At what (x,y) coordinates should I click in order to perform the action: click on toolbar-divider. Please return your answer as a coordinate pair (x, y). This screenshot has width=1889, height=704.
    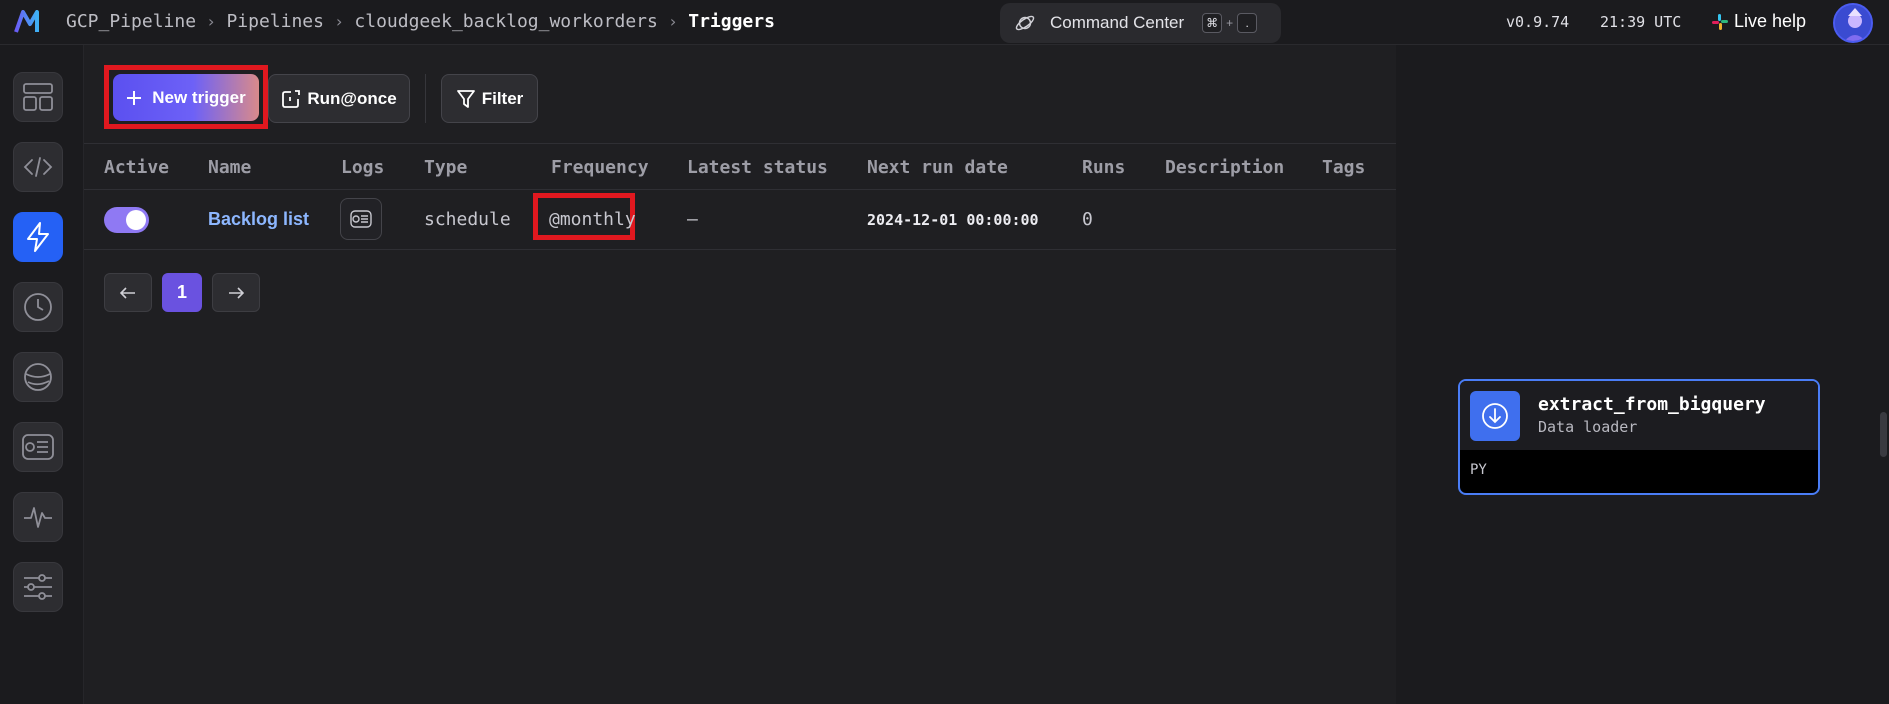
    Looking at the image, I should click on (425, 98).